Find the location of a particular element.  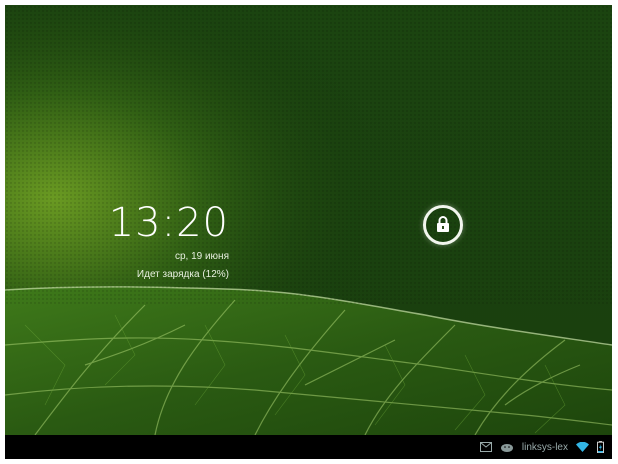

wifi-network-name: linksys-lex is located at coordinates (544, 447).